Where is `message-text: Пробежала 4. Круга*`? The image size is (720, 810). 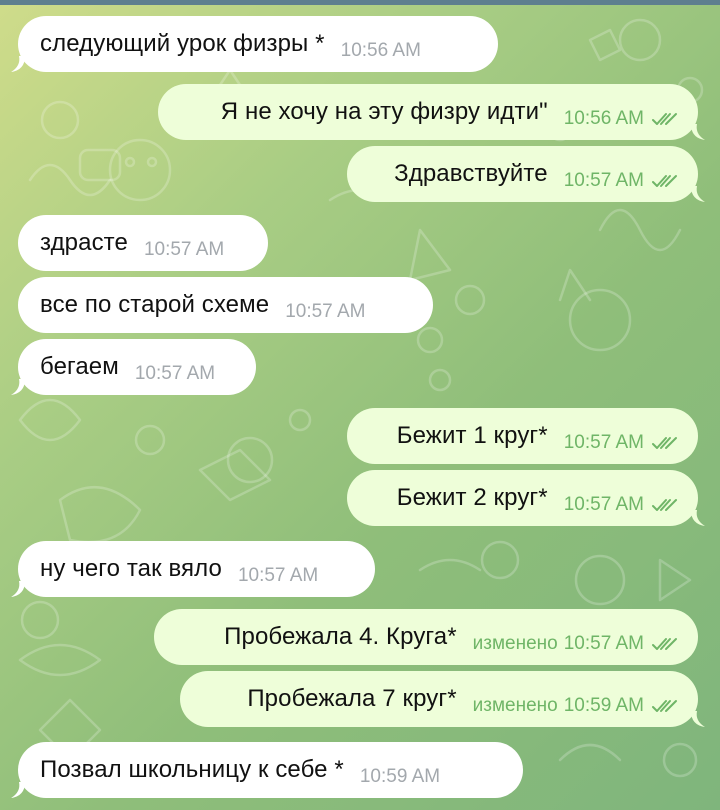 message-text: Пробежала 4. Круга* is located at coordinates (340, 636).